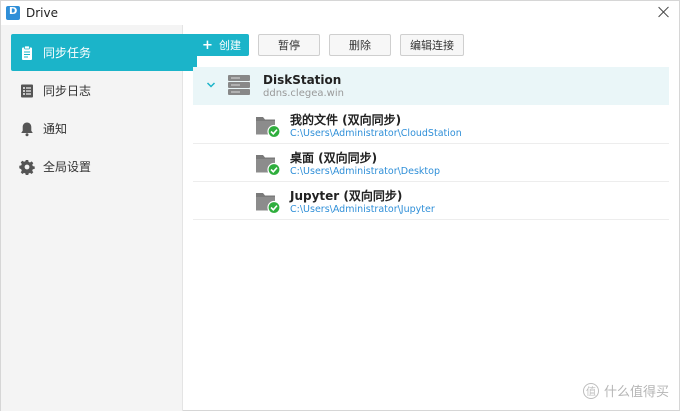 The image size is (680, 411). Describe the element at coordinates (27, 167) in the screenshot. I see `gear-icon` at that location.